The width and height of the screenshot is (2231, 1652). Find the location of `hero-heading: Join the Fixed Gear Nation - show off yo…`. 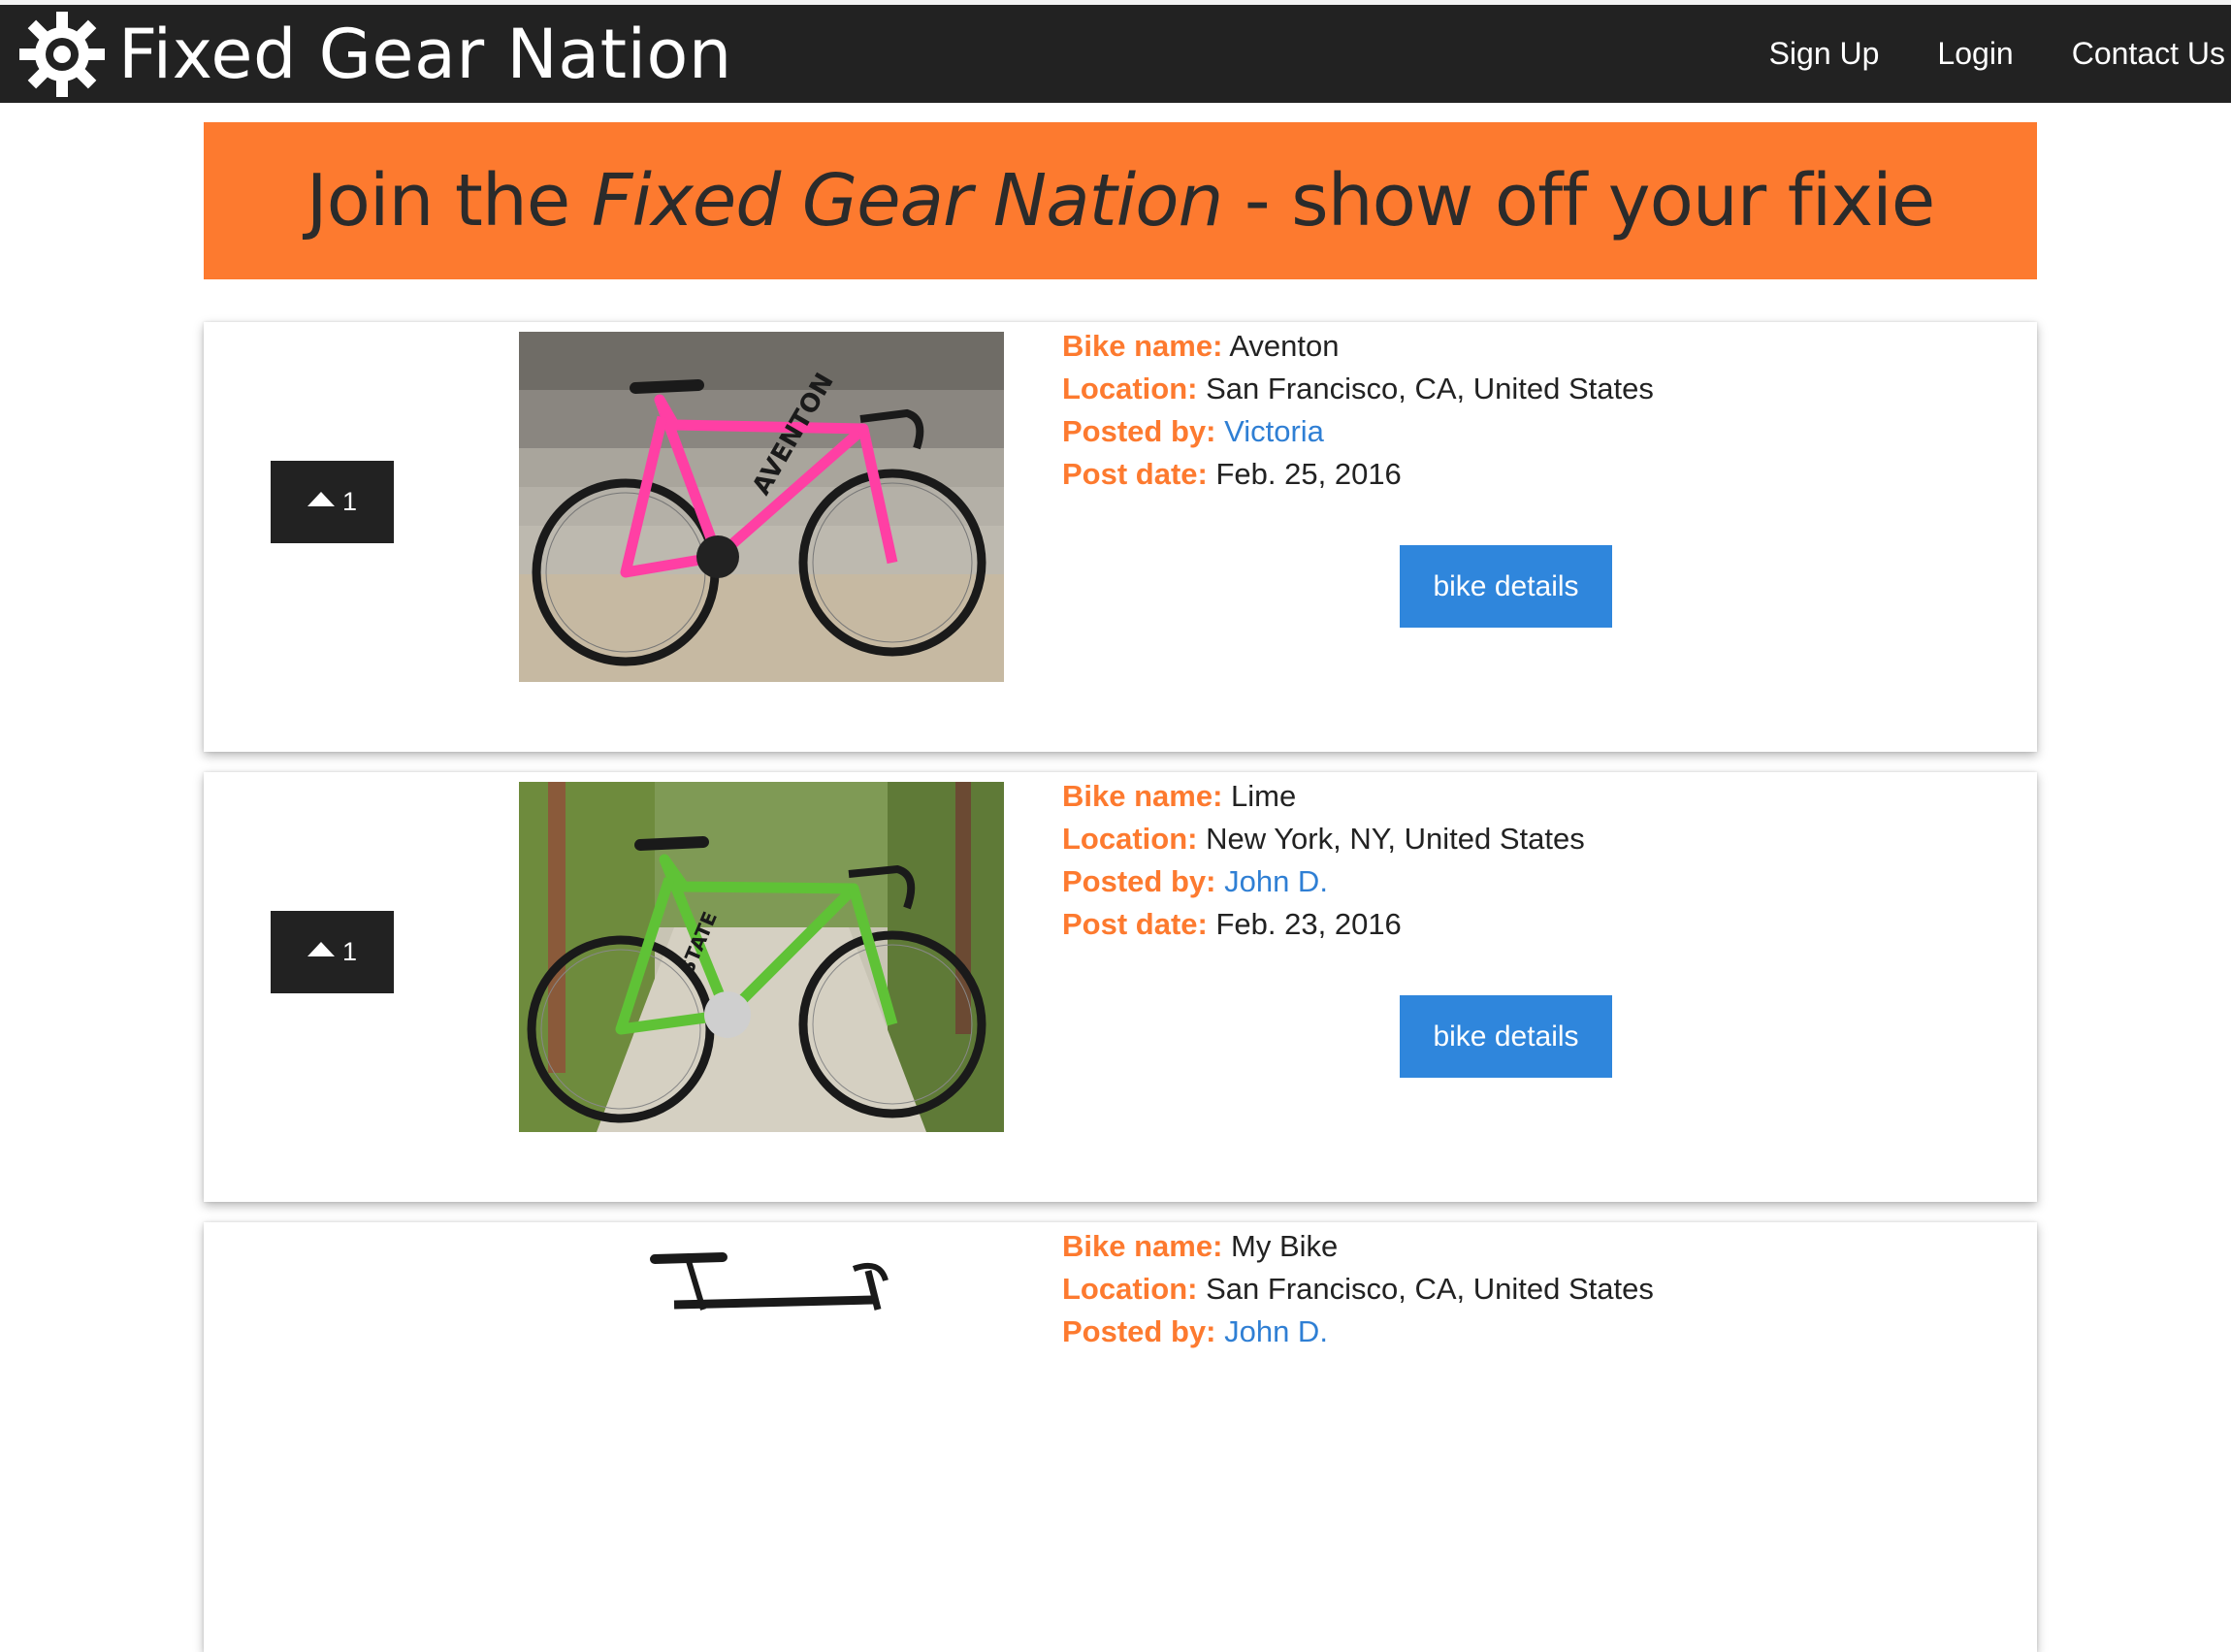

hero-heading: Join the Fixed Gear Nation - show off yo… is located at coordinates (1120, 201).